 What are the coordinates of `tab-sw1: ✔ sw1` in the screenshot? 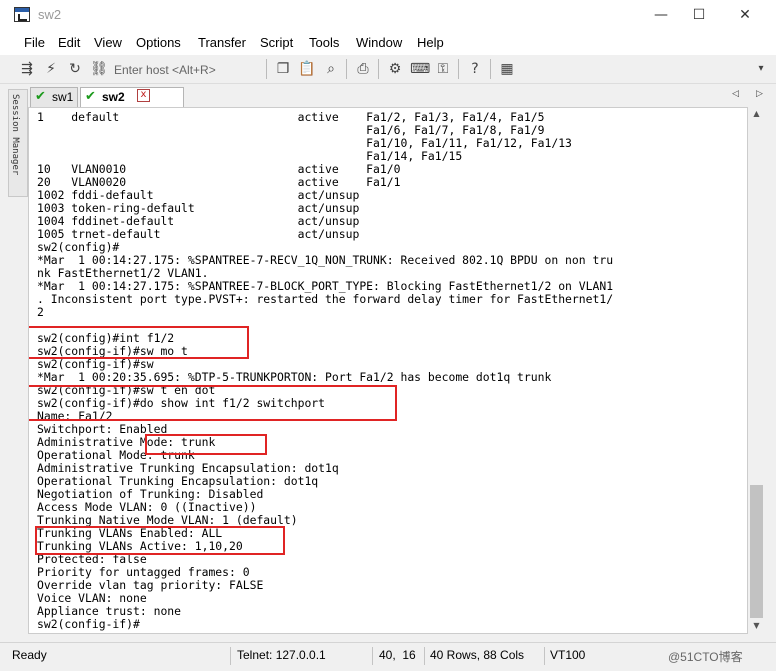 It's located at (54, 97).